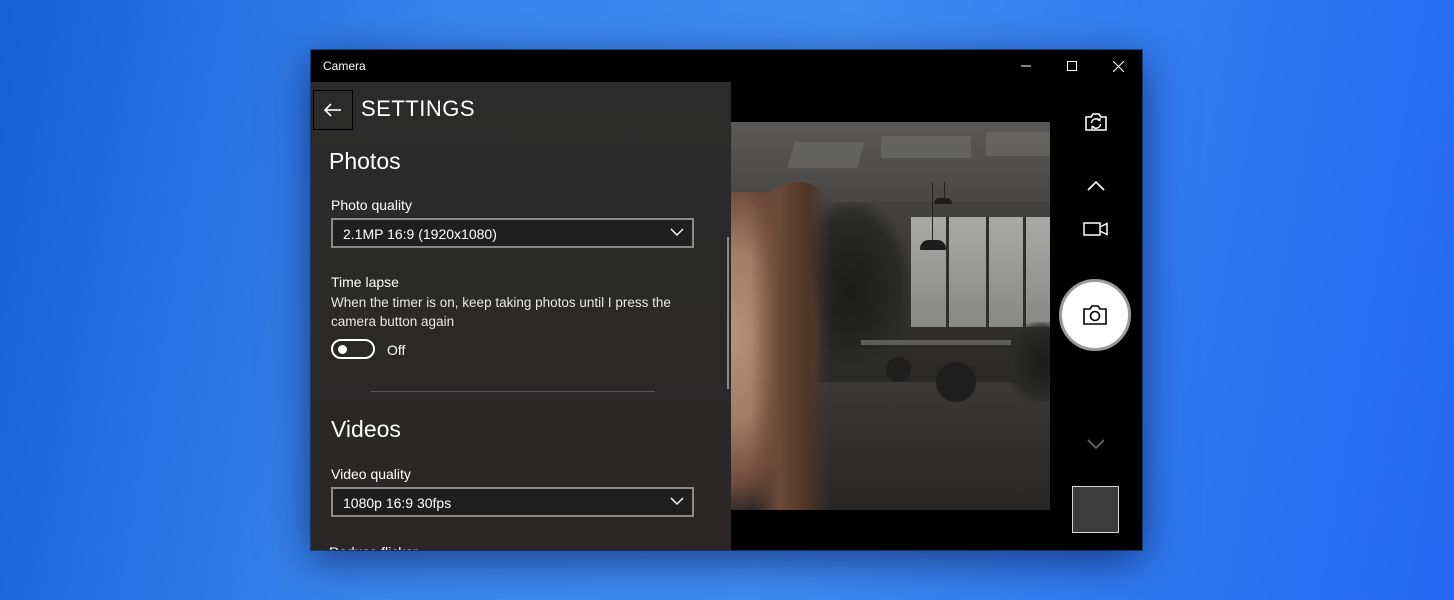 This screenshot has width=1454, height=600. Describe the element at coordinates (936, 342) in the screenshot. I see `desk` at that location.